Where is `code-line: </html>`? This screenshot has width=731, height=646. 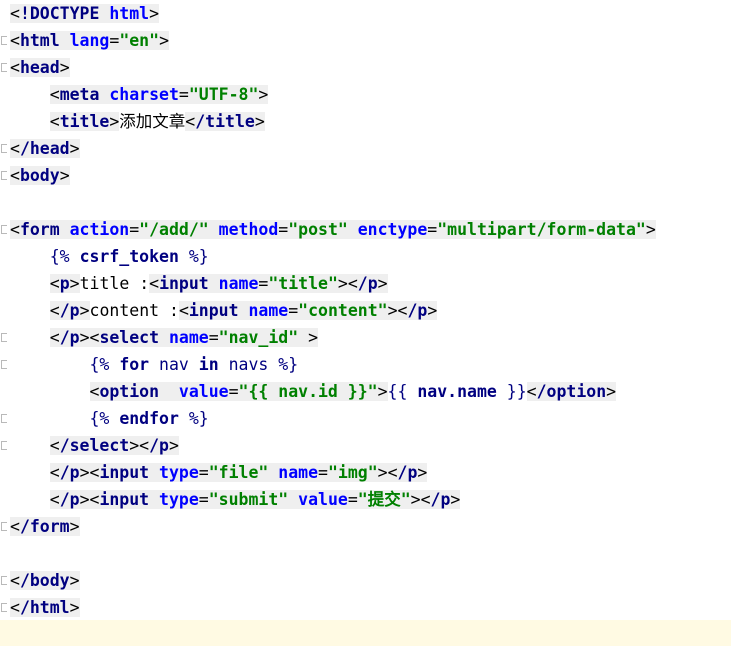
code-line: </html> is located at coordinates (45, 607).